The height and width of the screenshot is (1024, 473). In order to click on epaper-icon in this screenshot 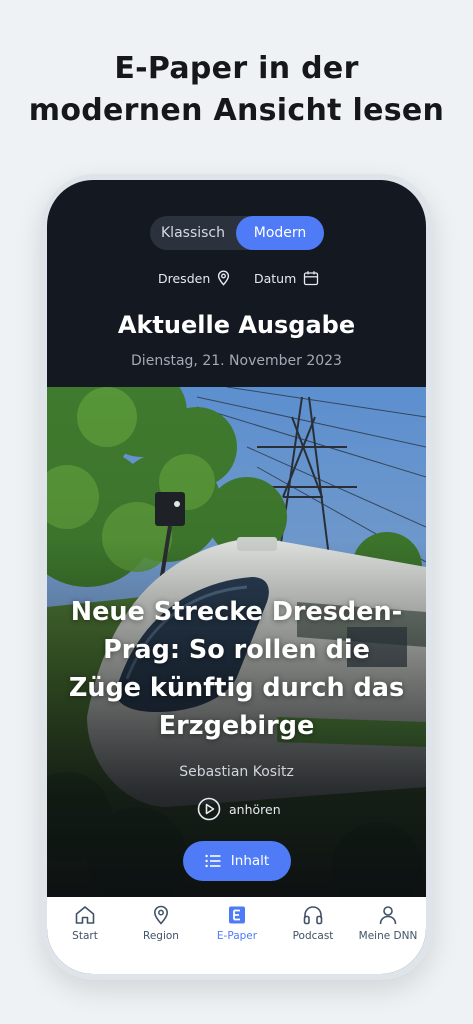, I will do `click(237, 915)`.